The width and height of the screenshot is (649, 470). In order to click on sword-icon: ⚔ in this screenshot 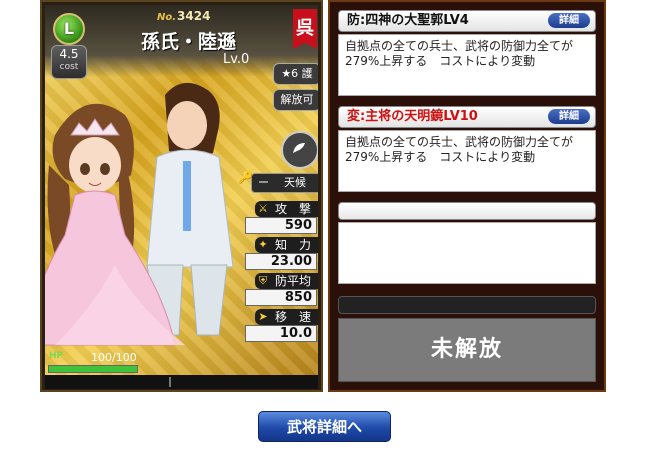, I will do `click(263, 208)`.